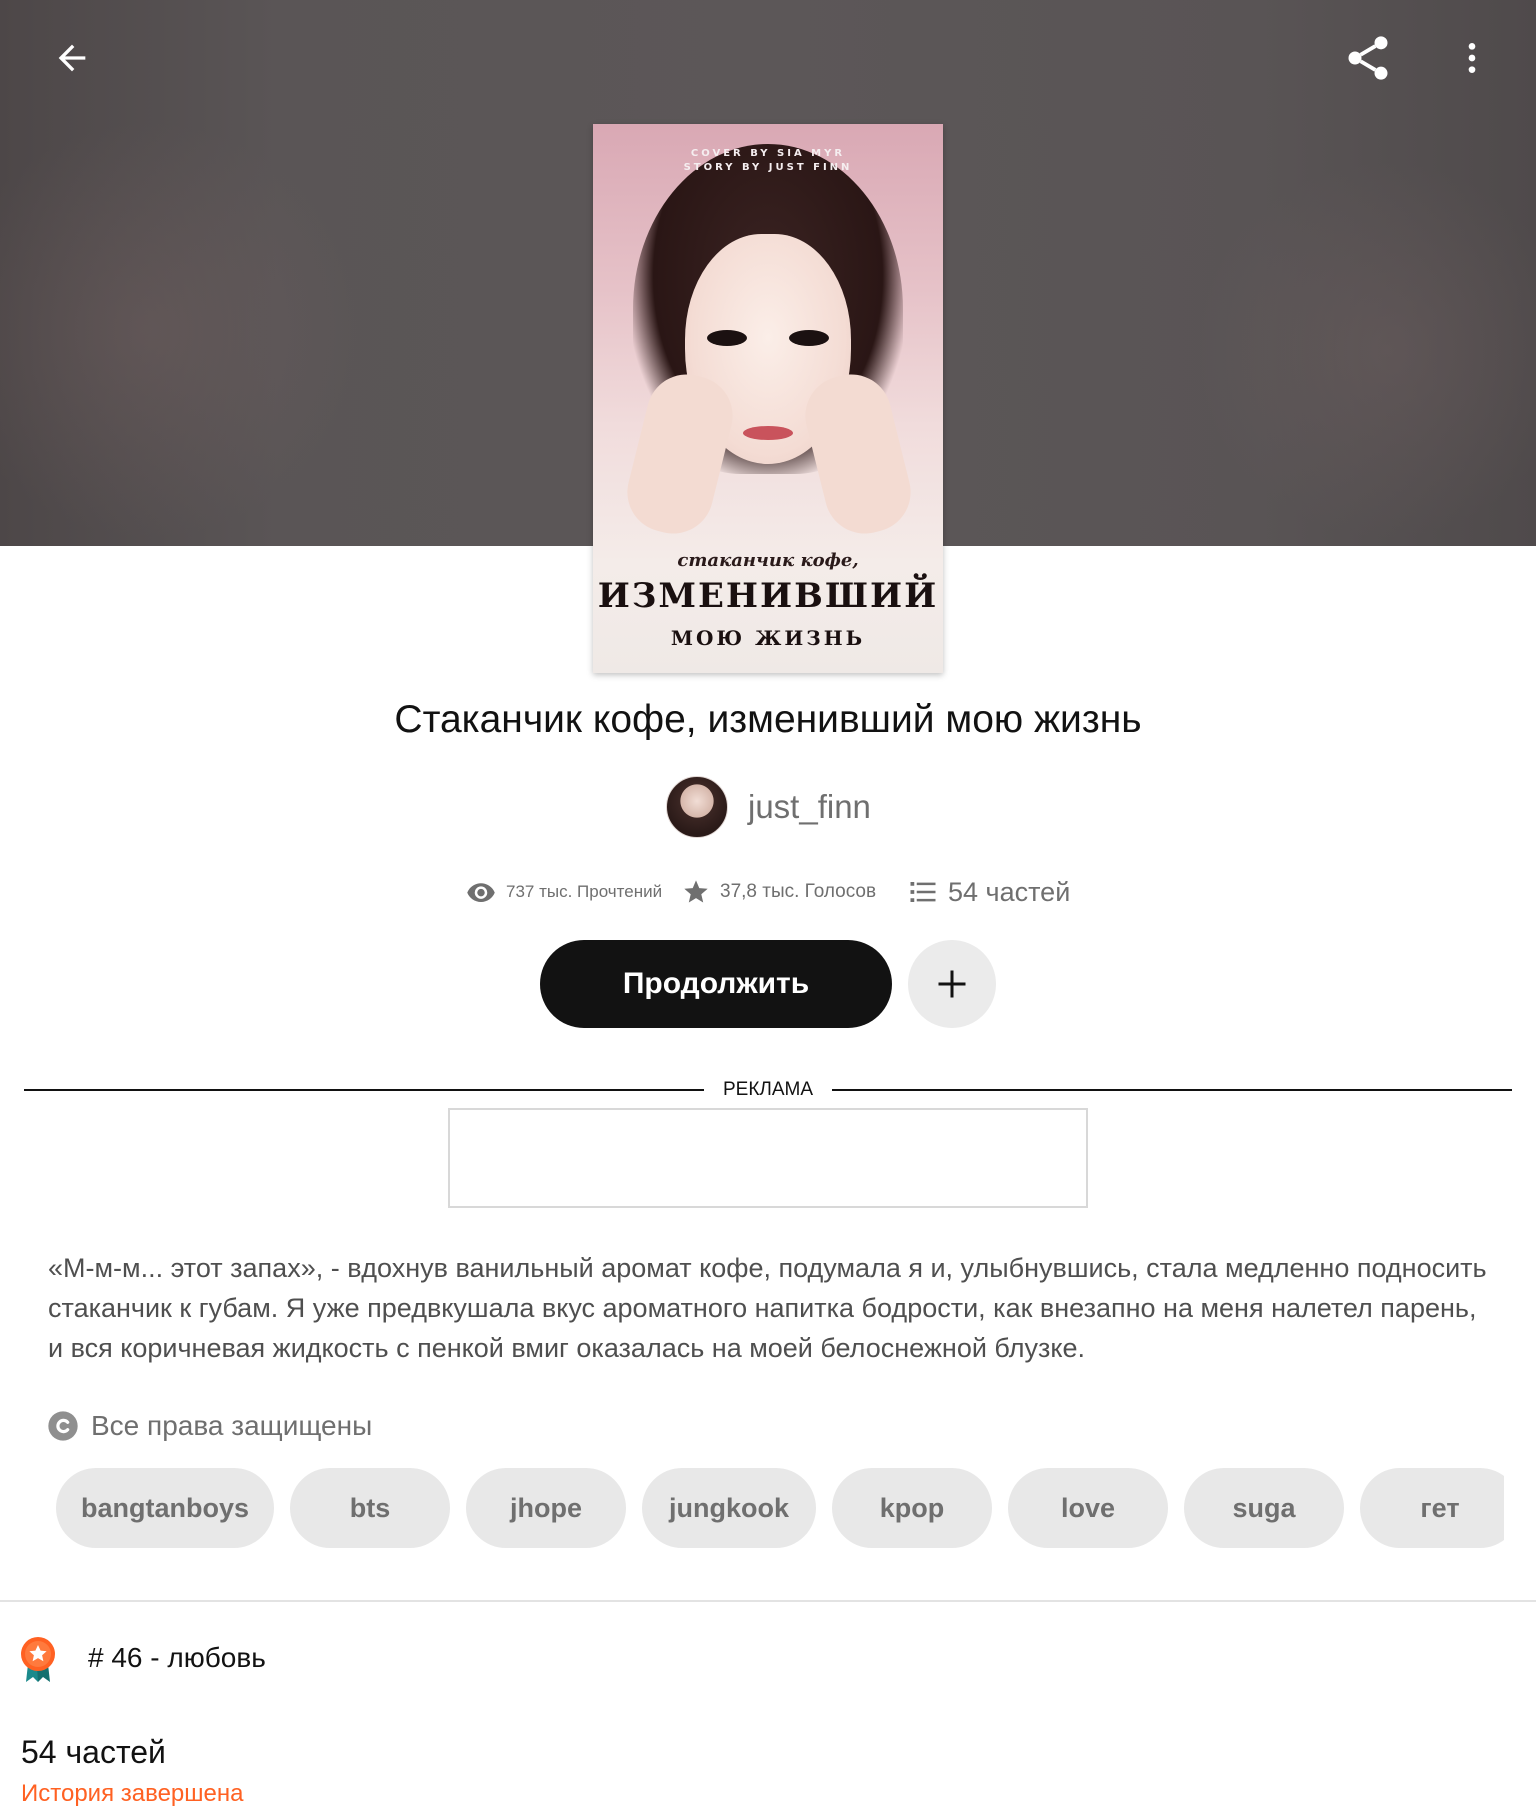 The height and width of the screenshot is (1820, 1536). Describe the element at coordinates (38, 1659) in the screenshot. I see `award-badge-icon` at that location.